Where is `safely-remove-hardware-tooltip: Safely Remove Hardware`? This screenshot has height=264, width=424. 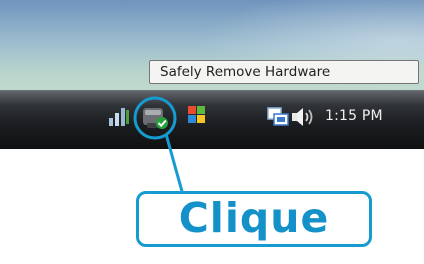 safely-remove-hardware-tooltip: Safely Remove Hardware is located at coordinates (284, 72).